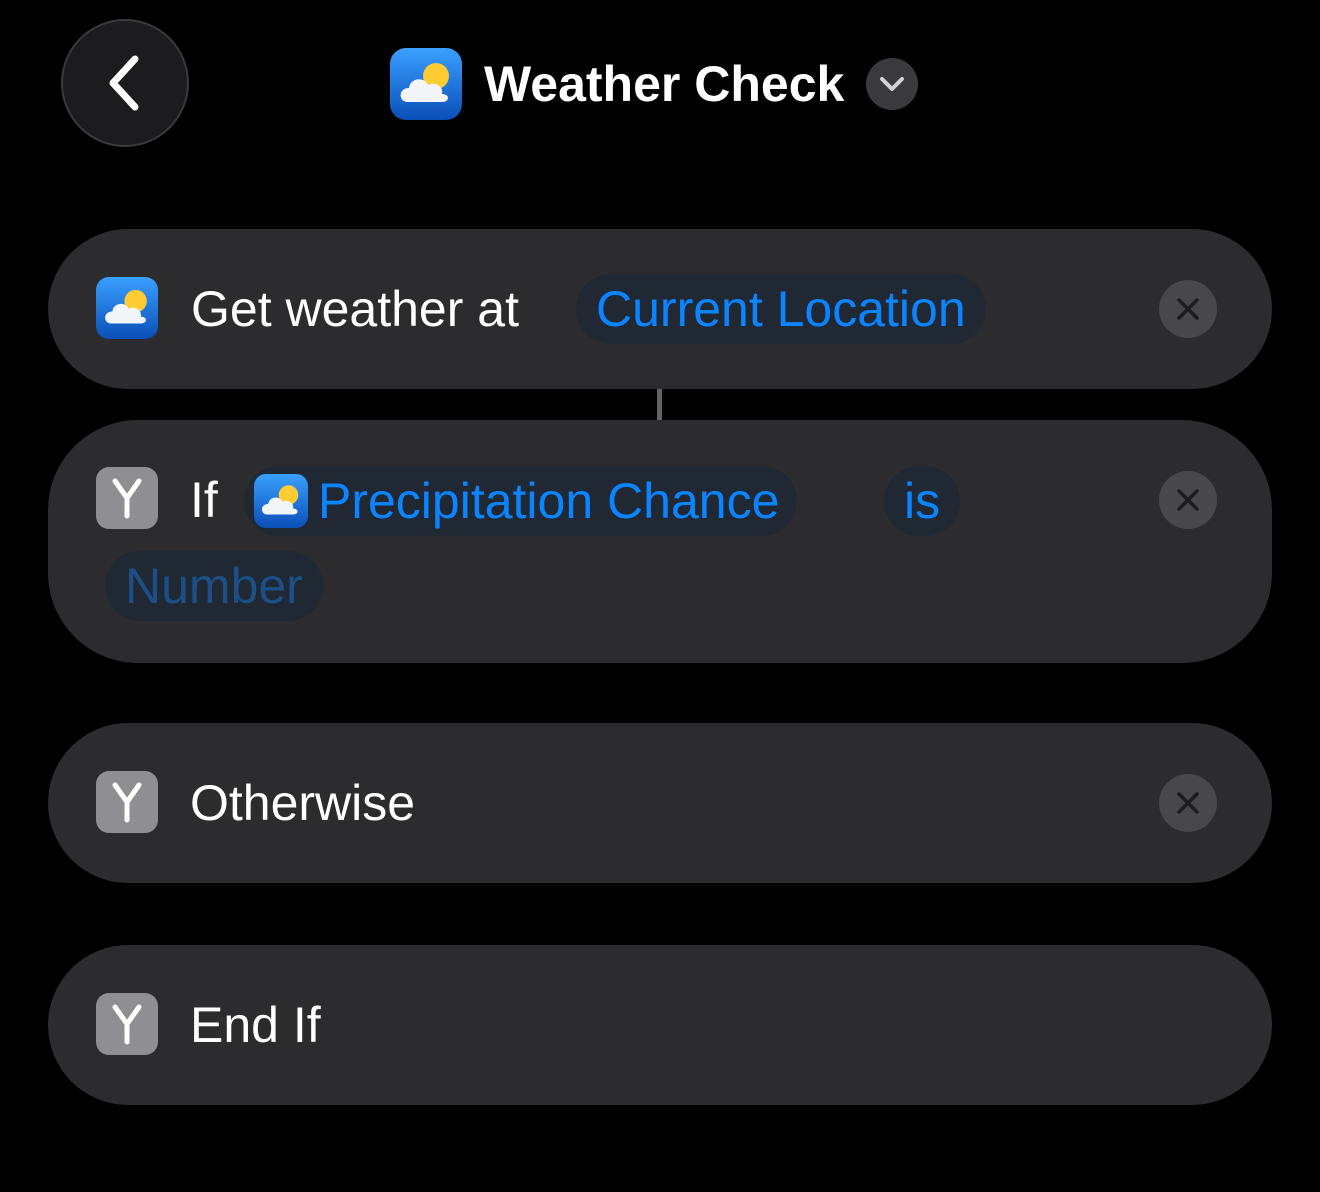 This screenshot has width=1320, height=1192. I want to click on condition-operator-token: is, so click(922, 501).